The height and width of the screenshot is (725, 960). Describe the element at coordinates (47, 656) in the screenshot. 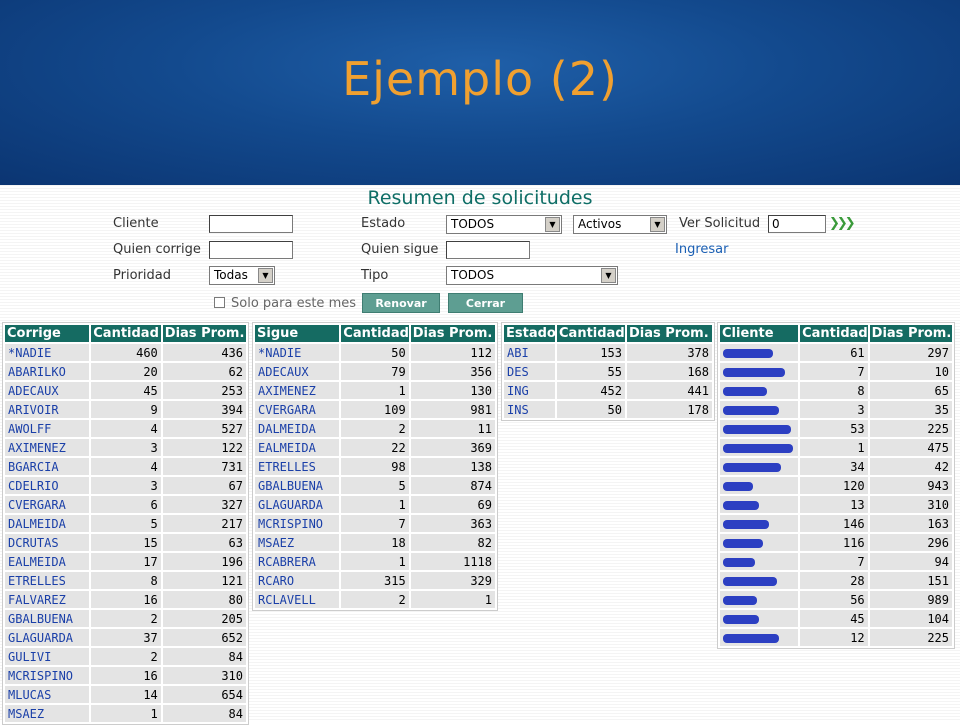

I see `row-name-cell: GULIVI` at that location.